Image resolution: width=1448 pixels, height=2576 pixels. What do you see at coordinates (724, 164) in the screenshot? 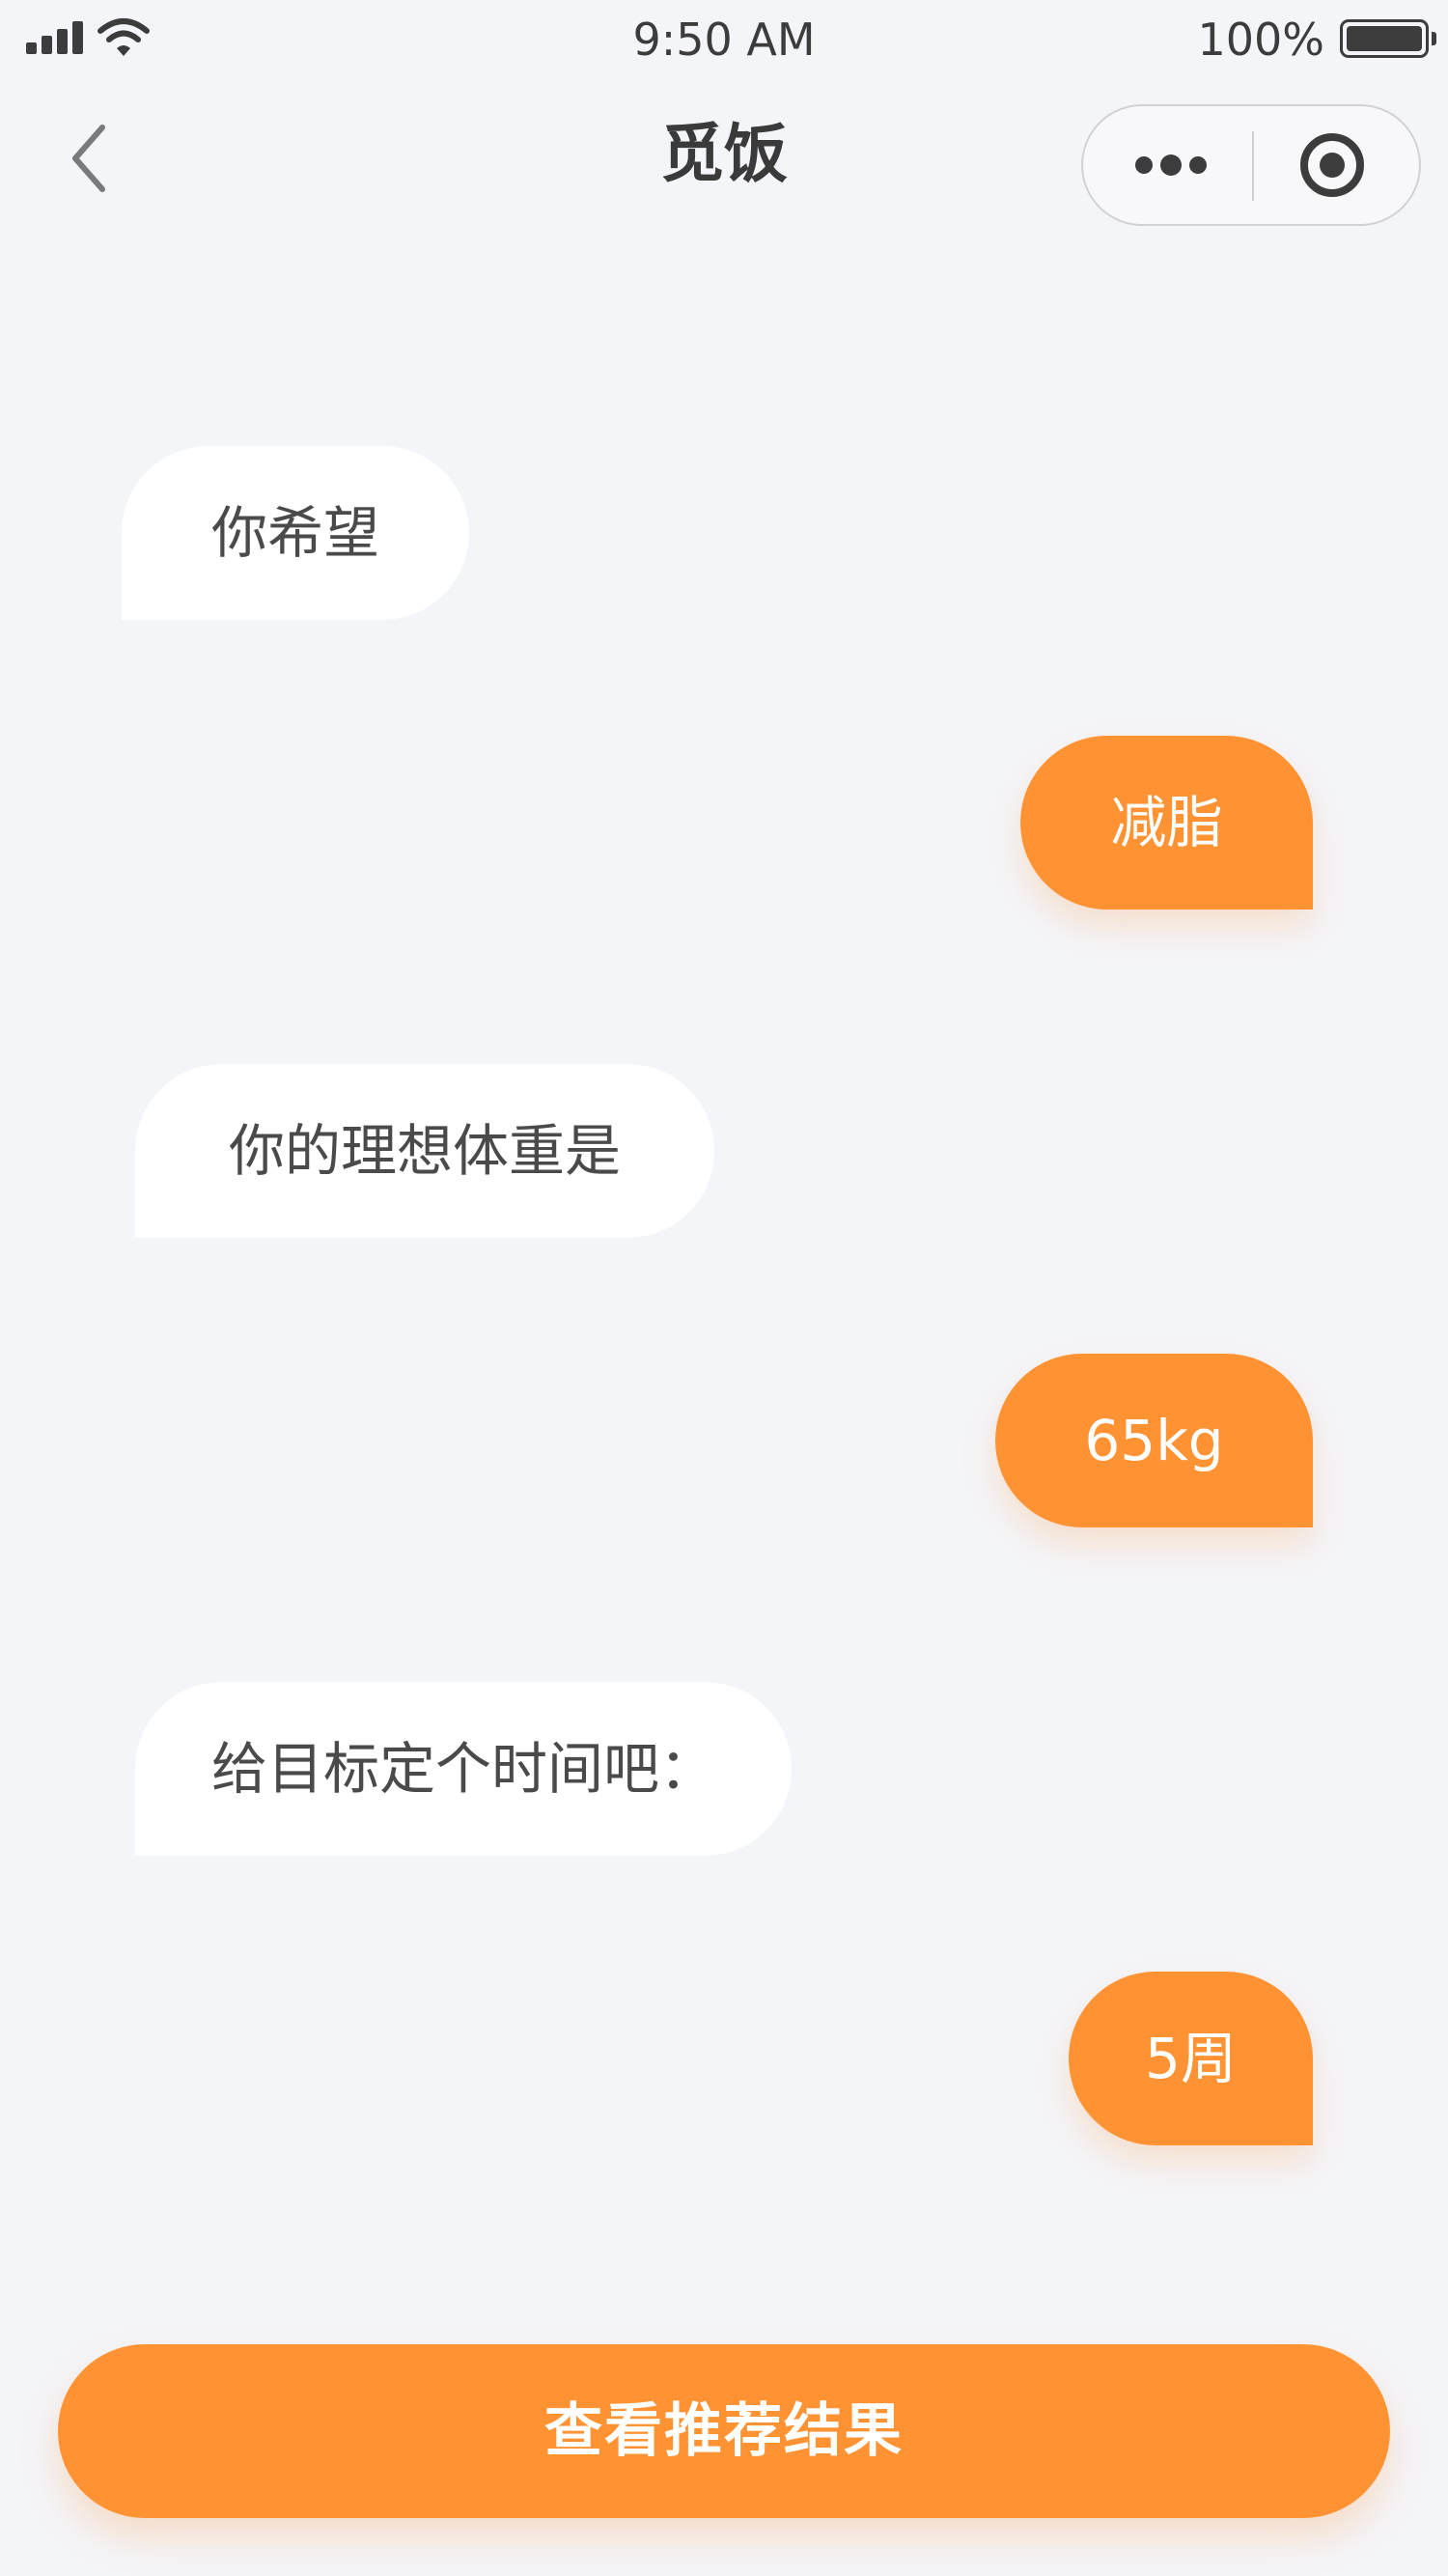
I see `navigation-bar: 觅饭` at bounding box center [724, 164].